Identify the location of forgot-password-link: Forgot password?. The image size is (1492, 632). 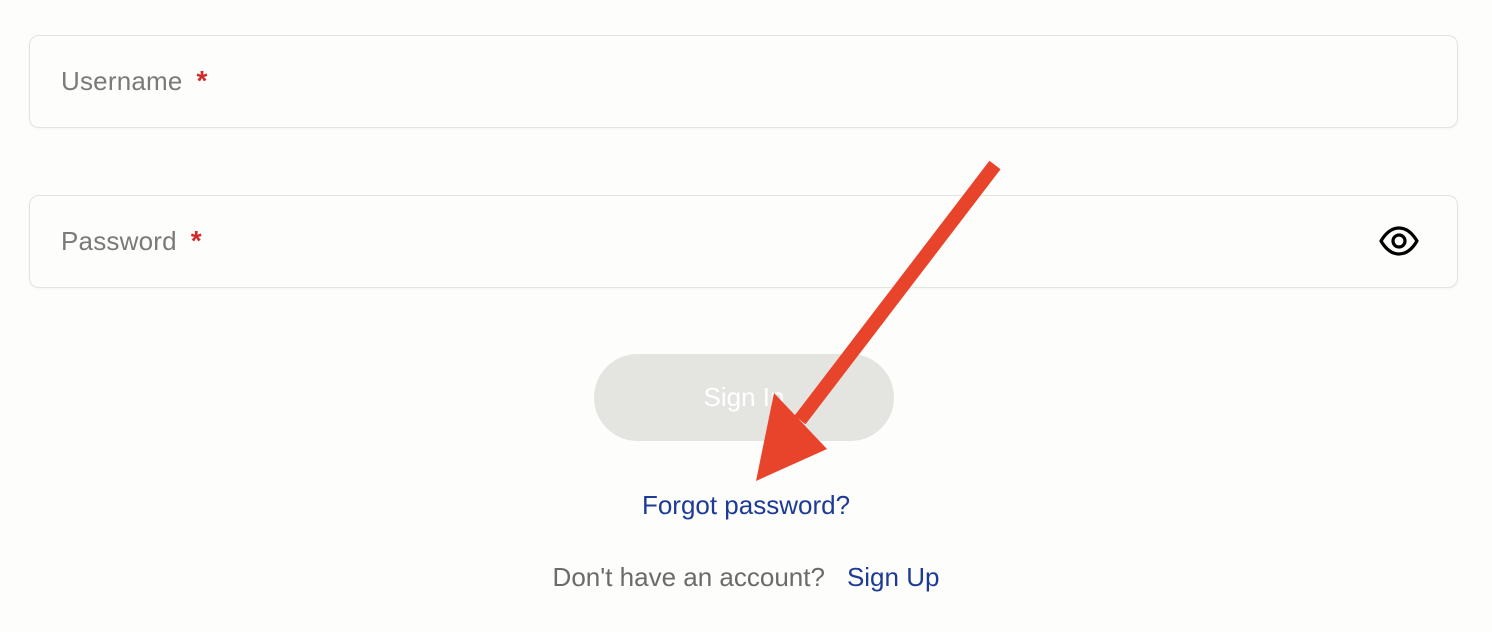
(746, 505).